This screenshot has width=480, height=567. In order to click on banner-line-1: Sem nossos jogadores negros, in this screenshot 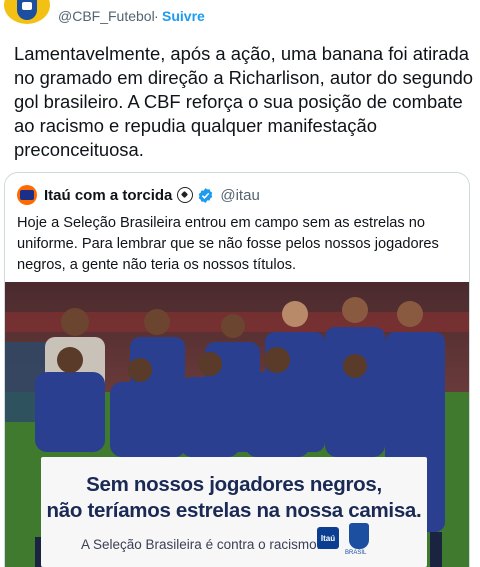, I will do `click(234, 484)`.